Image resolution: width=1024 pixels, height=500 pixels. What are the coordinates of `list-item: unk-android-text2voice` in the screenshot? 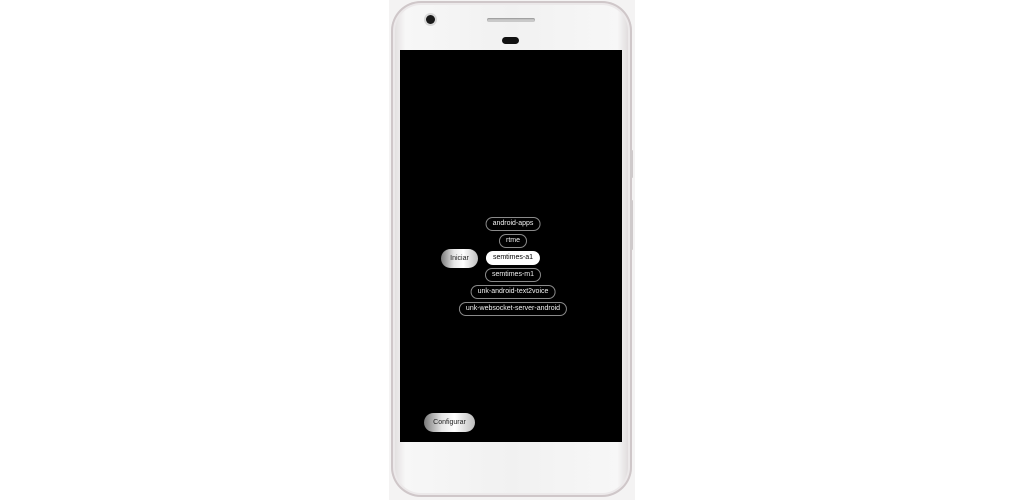 It's located at (513, 292).